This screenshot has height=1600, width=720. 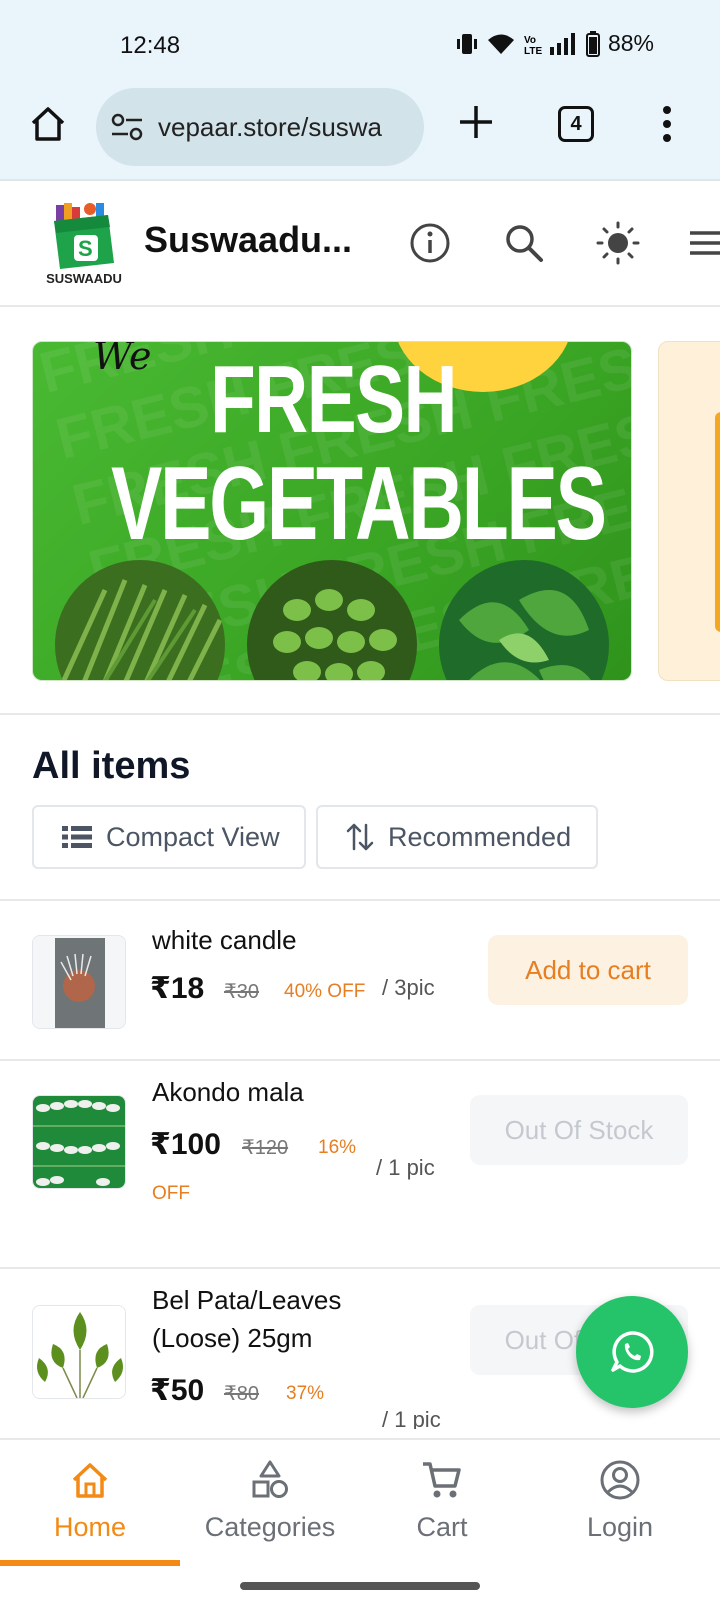 I want to click on bottom-navigation: Home Categories Cart Login, so click(x=360, y=1519).